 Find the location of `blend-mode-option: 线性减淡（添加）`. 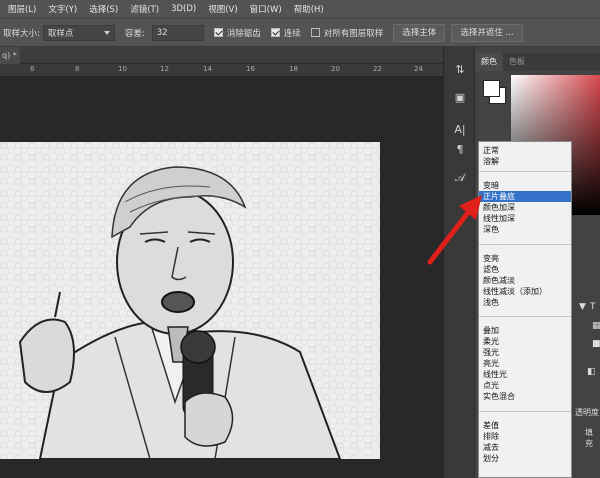

blend-mode-option: 线性减淡（添加） is located at coordinates (515, 291).